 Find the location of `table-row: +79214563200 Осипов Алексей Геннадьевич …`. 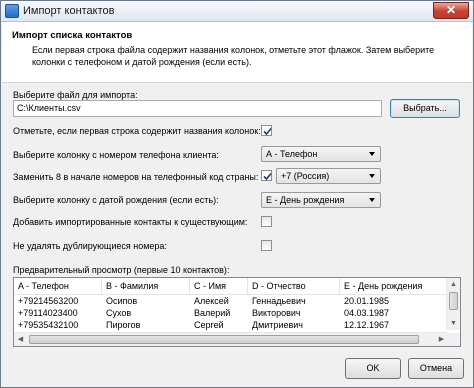

table-row: +79214563200 Осипов Алексей Геннадьевич … is located at coordinates (231, 301).